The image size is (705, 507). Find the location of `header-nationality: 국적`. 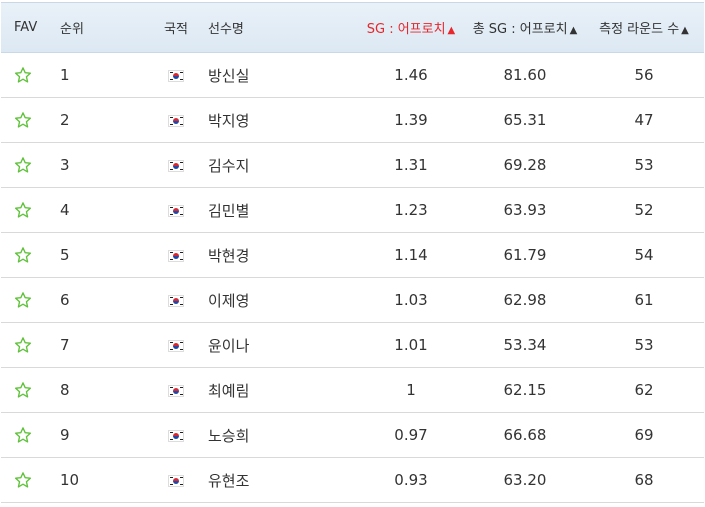

header-nationality: 국적 is located at coordinates (176, 27).